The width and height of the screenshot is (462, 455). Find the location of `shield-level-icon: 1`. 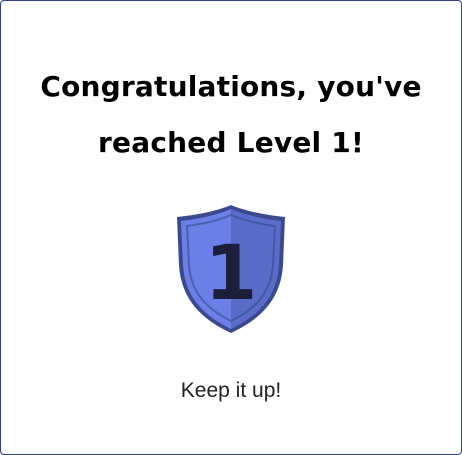

shield-level-icon: 1 is located at coordinates (231, 269).